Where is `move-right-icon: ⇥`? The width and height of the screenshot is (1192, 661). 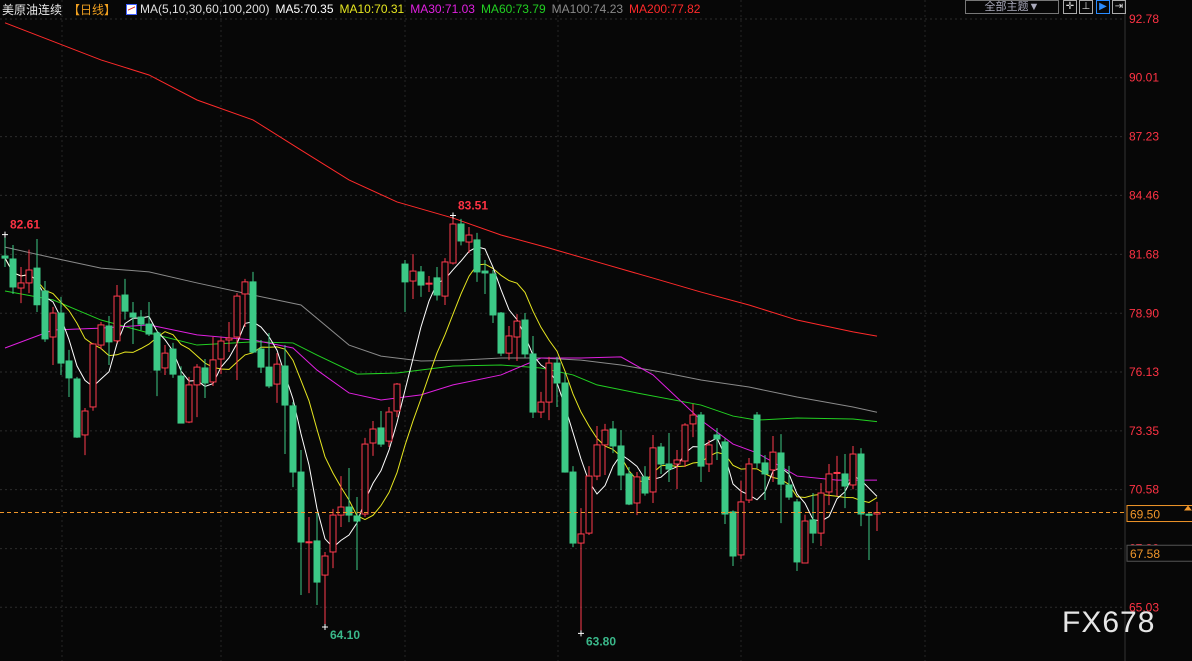 move-right-icon: ⇥ is located at coordinates (1119, 7).